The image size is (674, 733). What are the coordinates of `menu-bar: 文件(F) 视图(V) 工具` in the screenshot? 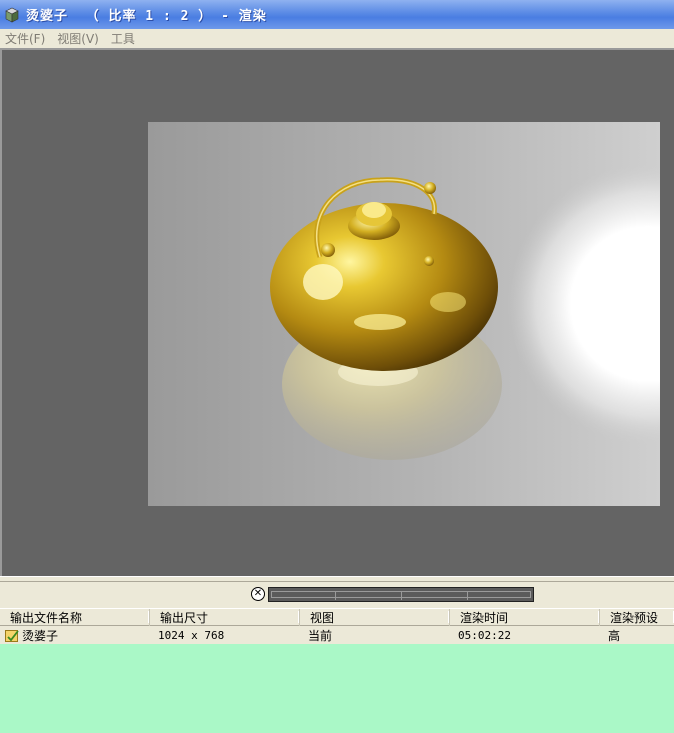 It's located at (337, 38).